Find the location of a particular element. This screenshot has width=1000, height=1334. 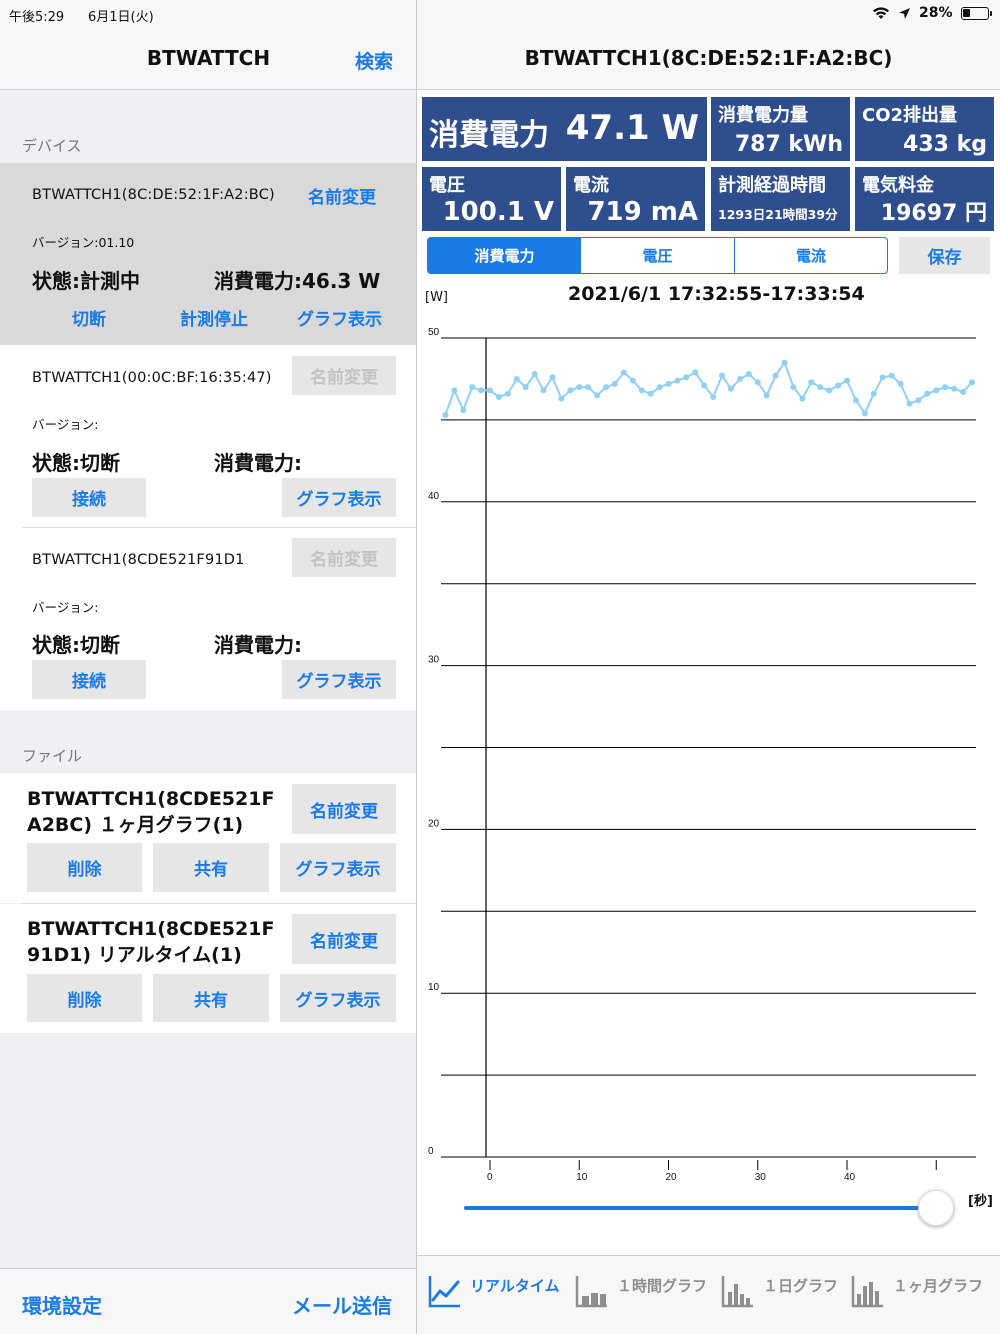

tab-monthly-label: １ヶ月グラフ is located at coordinates (938, 1285).